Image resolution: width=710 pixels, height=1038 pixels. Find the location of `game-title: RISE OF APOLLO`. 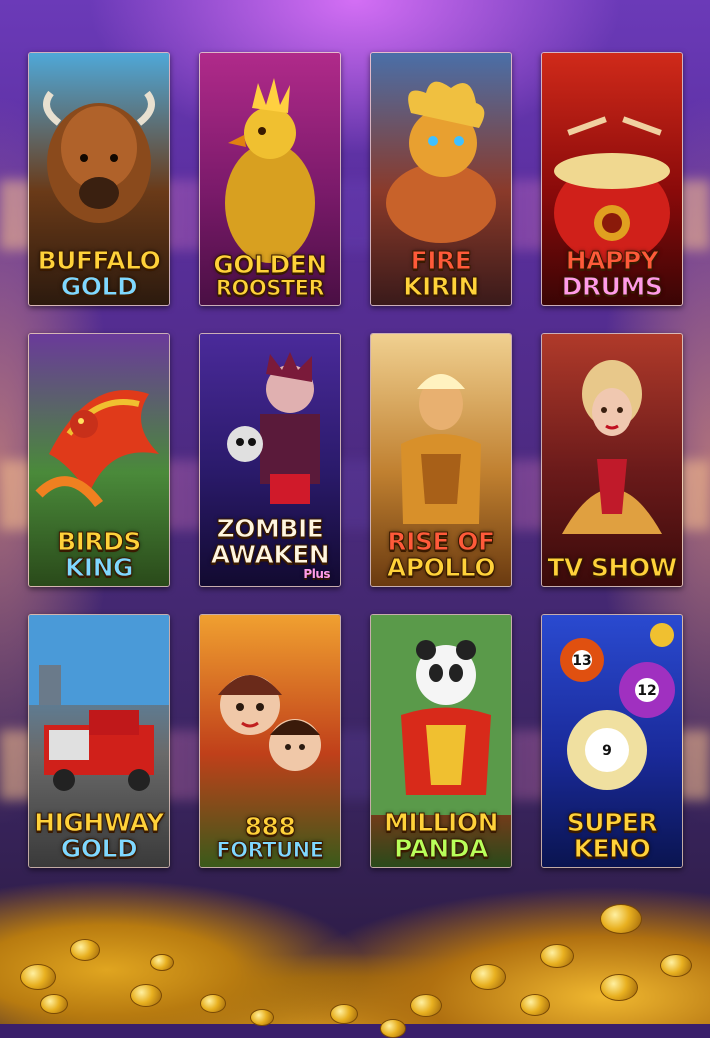

game-title: RISE OF APOLLO is located at coordinates (441, 554).